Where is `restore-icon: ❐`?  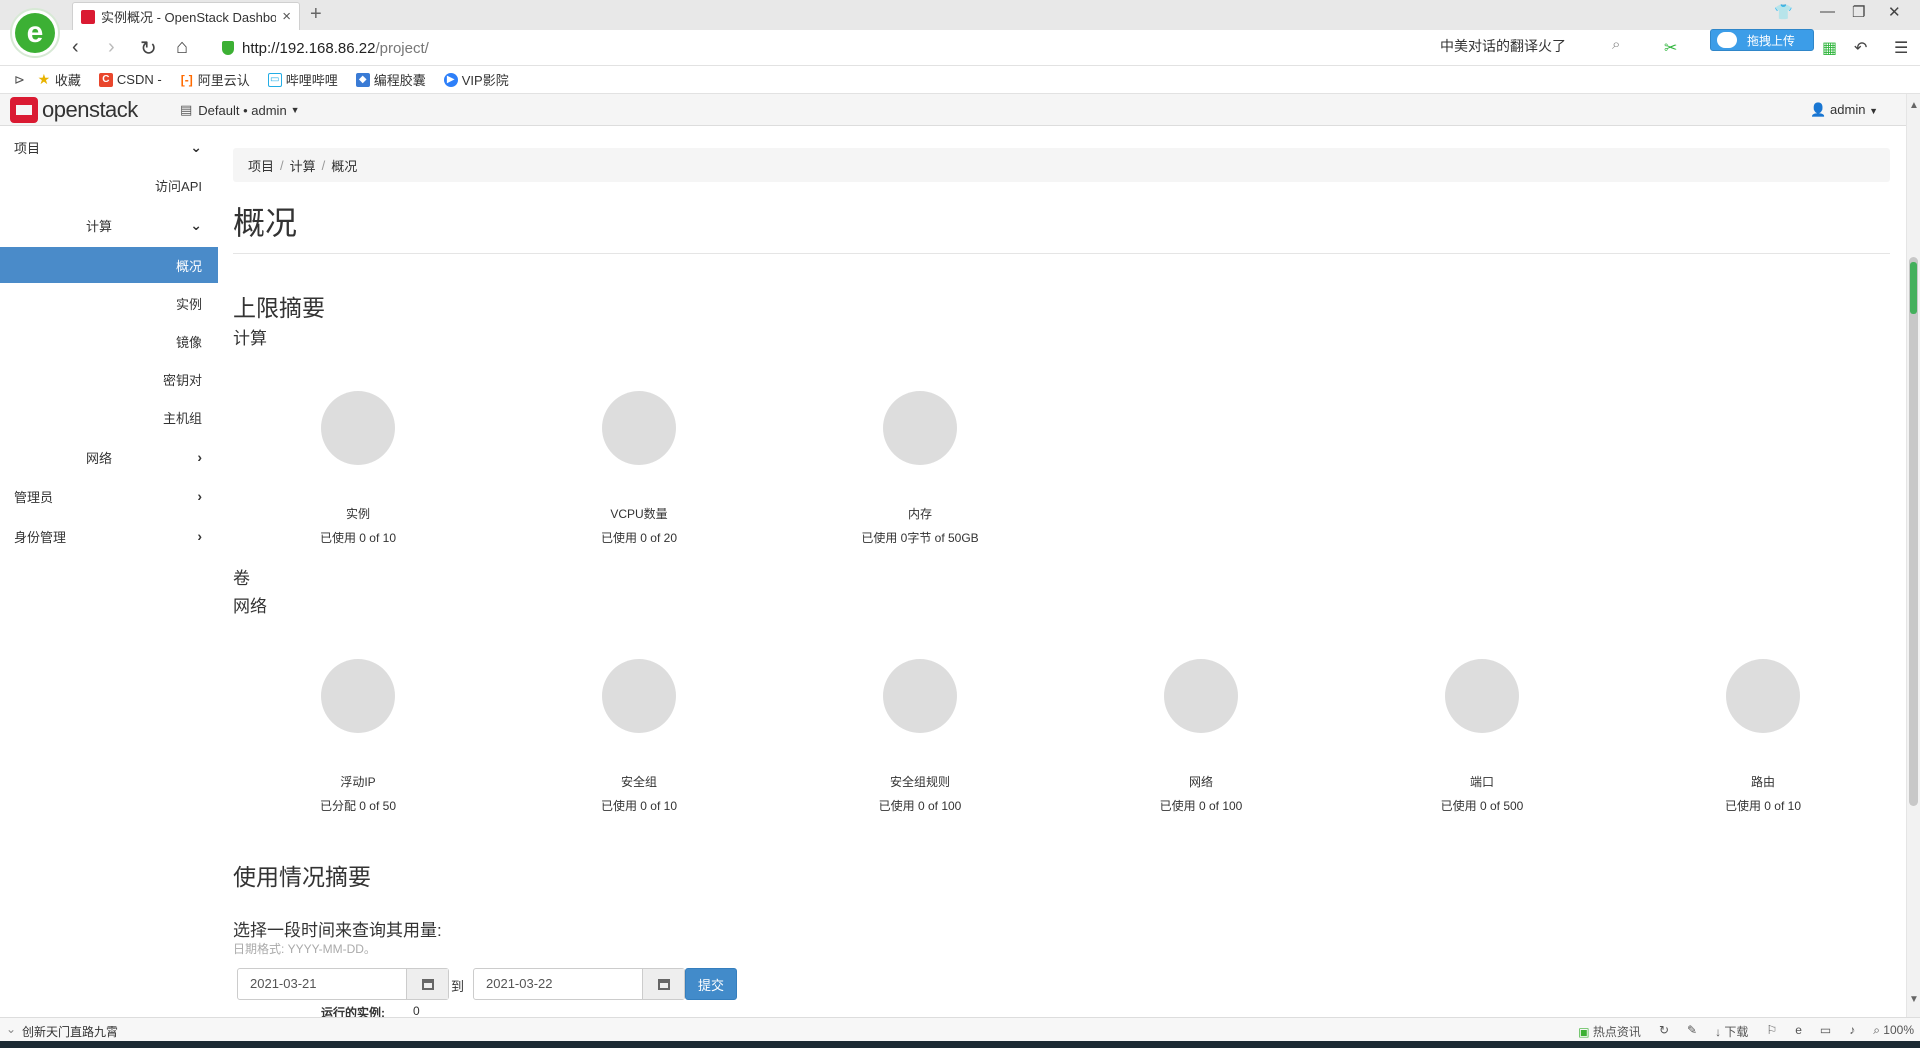
restore-icon: ❐ is located at coordinates (1858, 12).